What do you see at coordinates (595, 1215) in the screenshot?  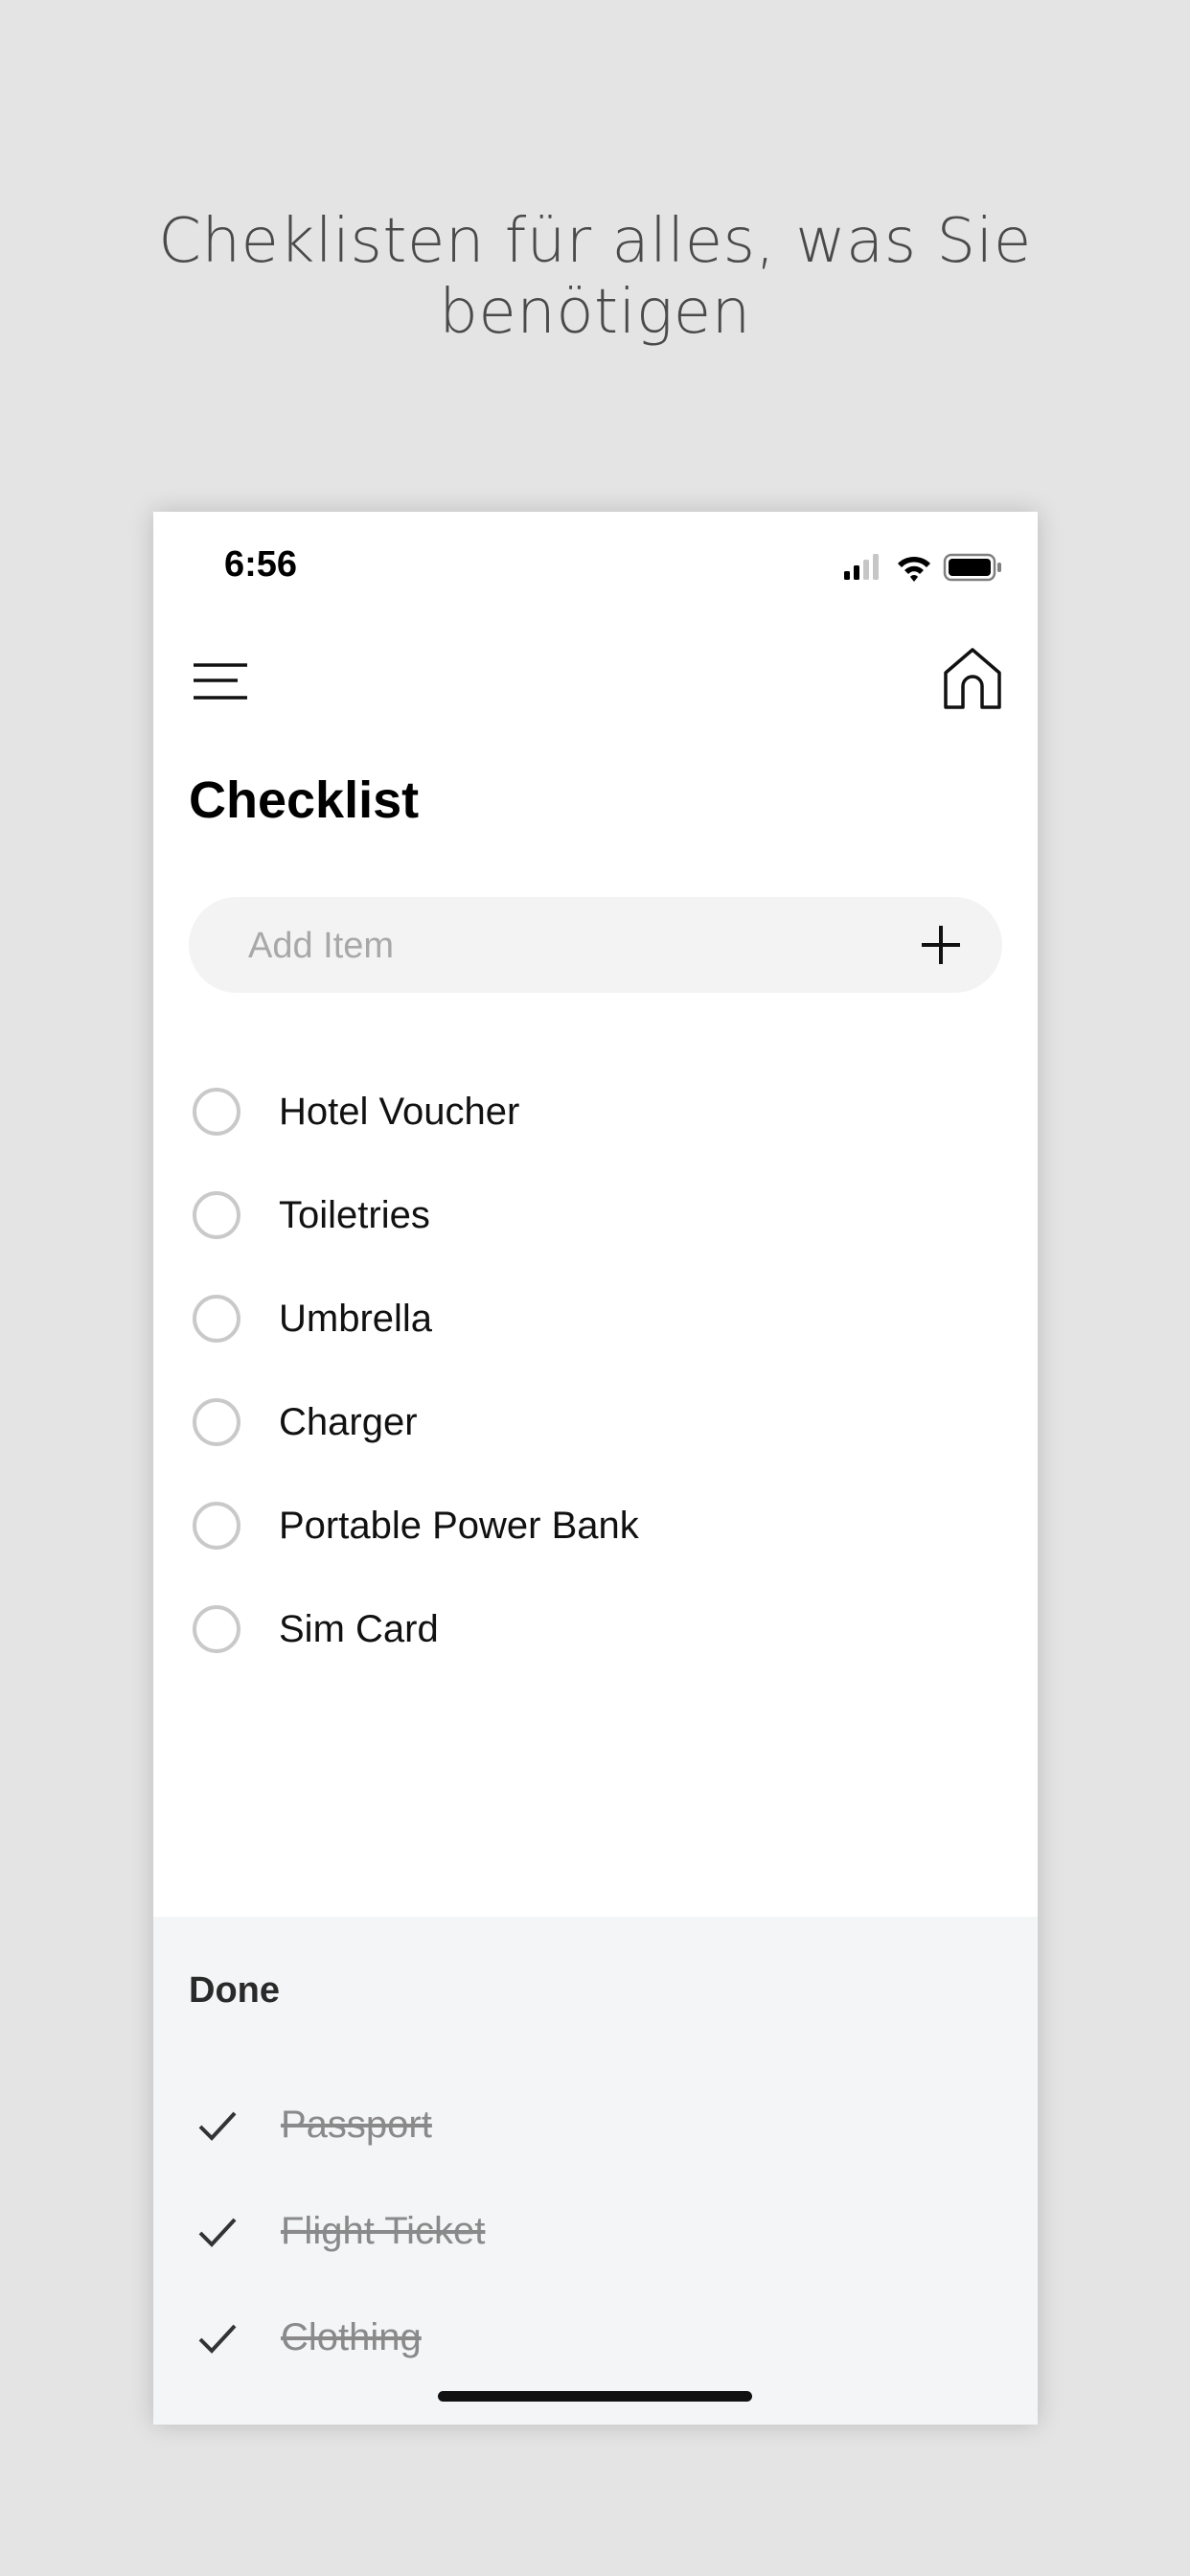 I see `list-item: Toiletries` at bounding box center [595, 1215].